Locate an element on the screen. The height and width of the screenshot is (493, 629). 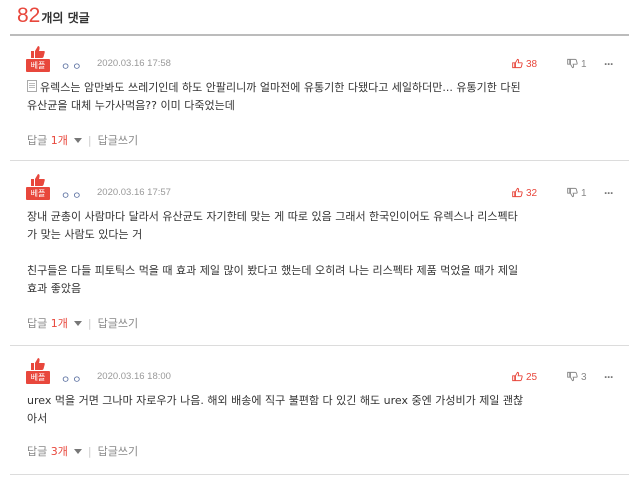
upvote-count: 25 is located at coordinates (532, 377).